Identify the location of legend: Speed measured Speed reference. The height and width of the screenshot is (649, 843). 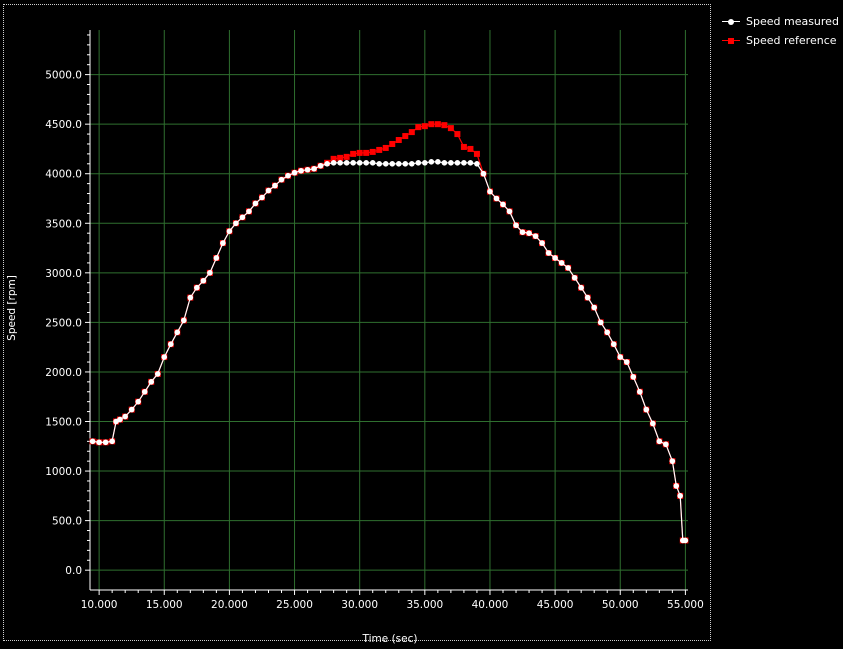
(780, 31).